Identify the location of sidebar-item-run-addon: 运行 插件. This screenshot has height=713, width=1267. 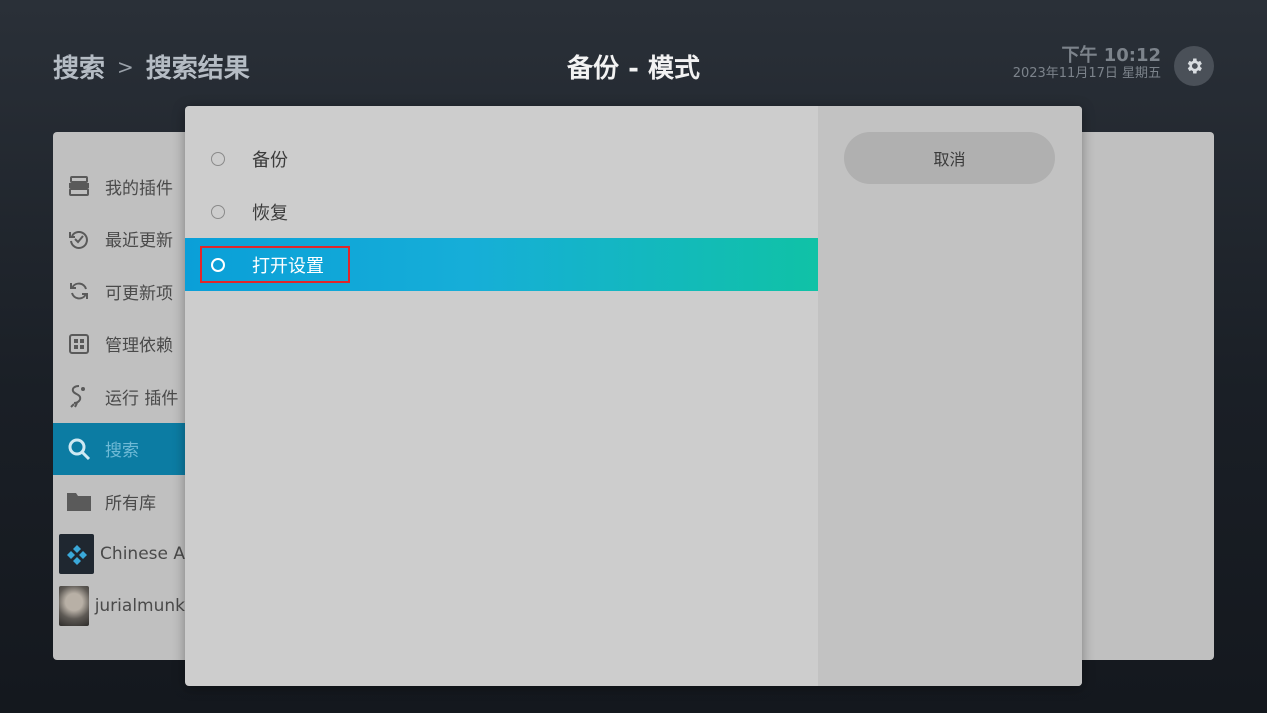
(119, 396).